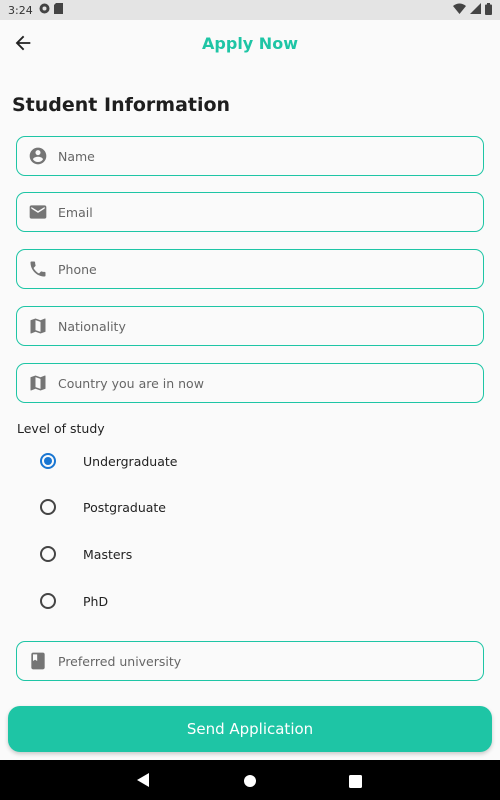  I want to click on university-input, so click(248, 661).